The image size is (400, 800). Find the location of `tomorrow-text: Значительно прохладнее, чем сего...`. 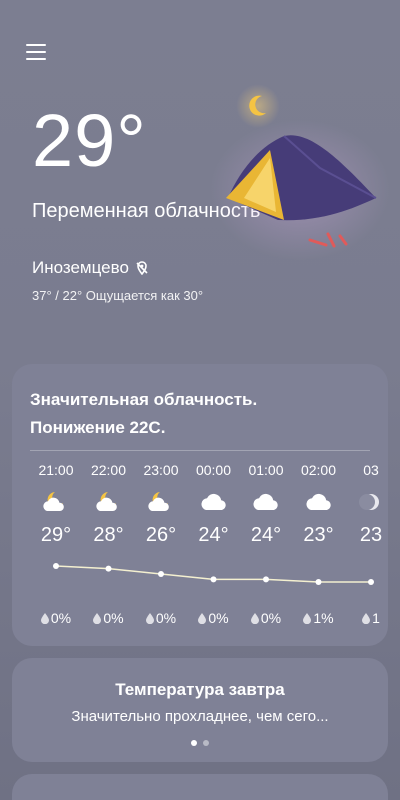

tomorrow-text: Значительно прохладнее, чем сего... is located at coordinates (200, 716).